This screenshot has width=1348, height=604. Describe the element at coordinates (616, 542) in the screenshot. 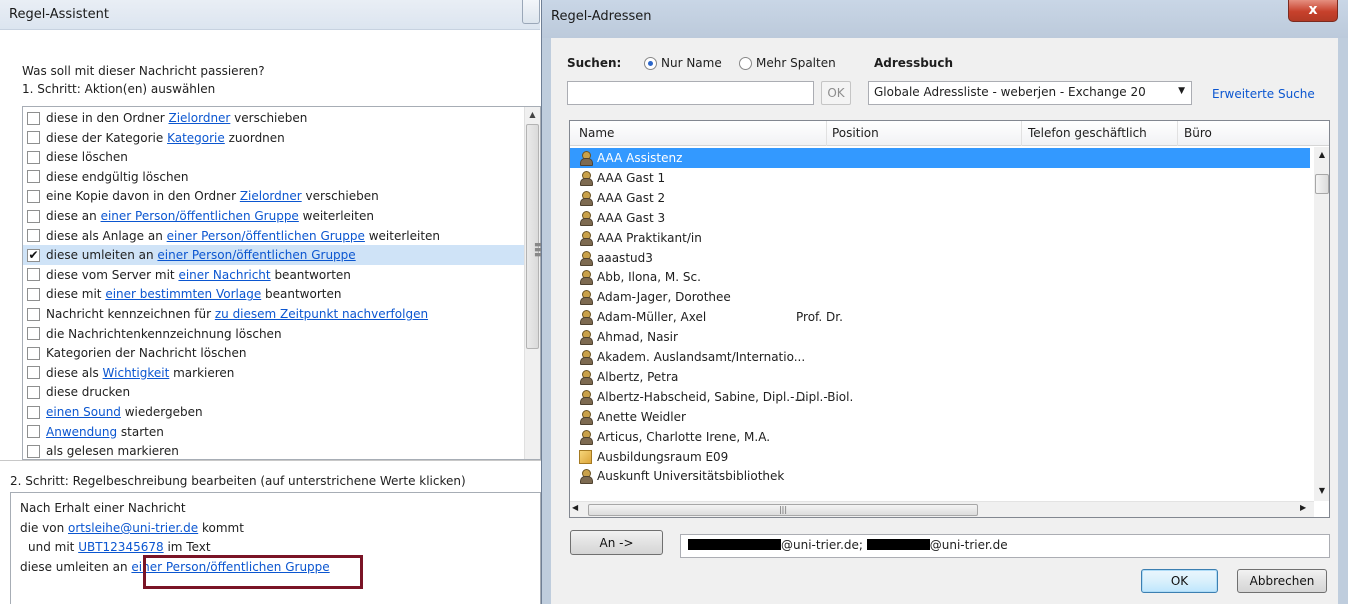

I see `to-button: An ->` at that location.